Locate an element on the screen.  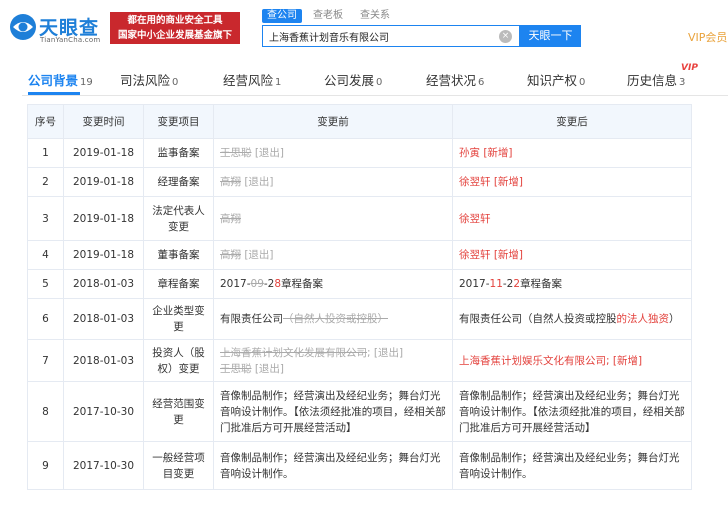
tab-relation: 查关系 is located at coordinates (375, 16).